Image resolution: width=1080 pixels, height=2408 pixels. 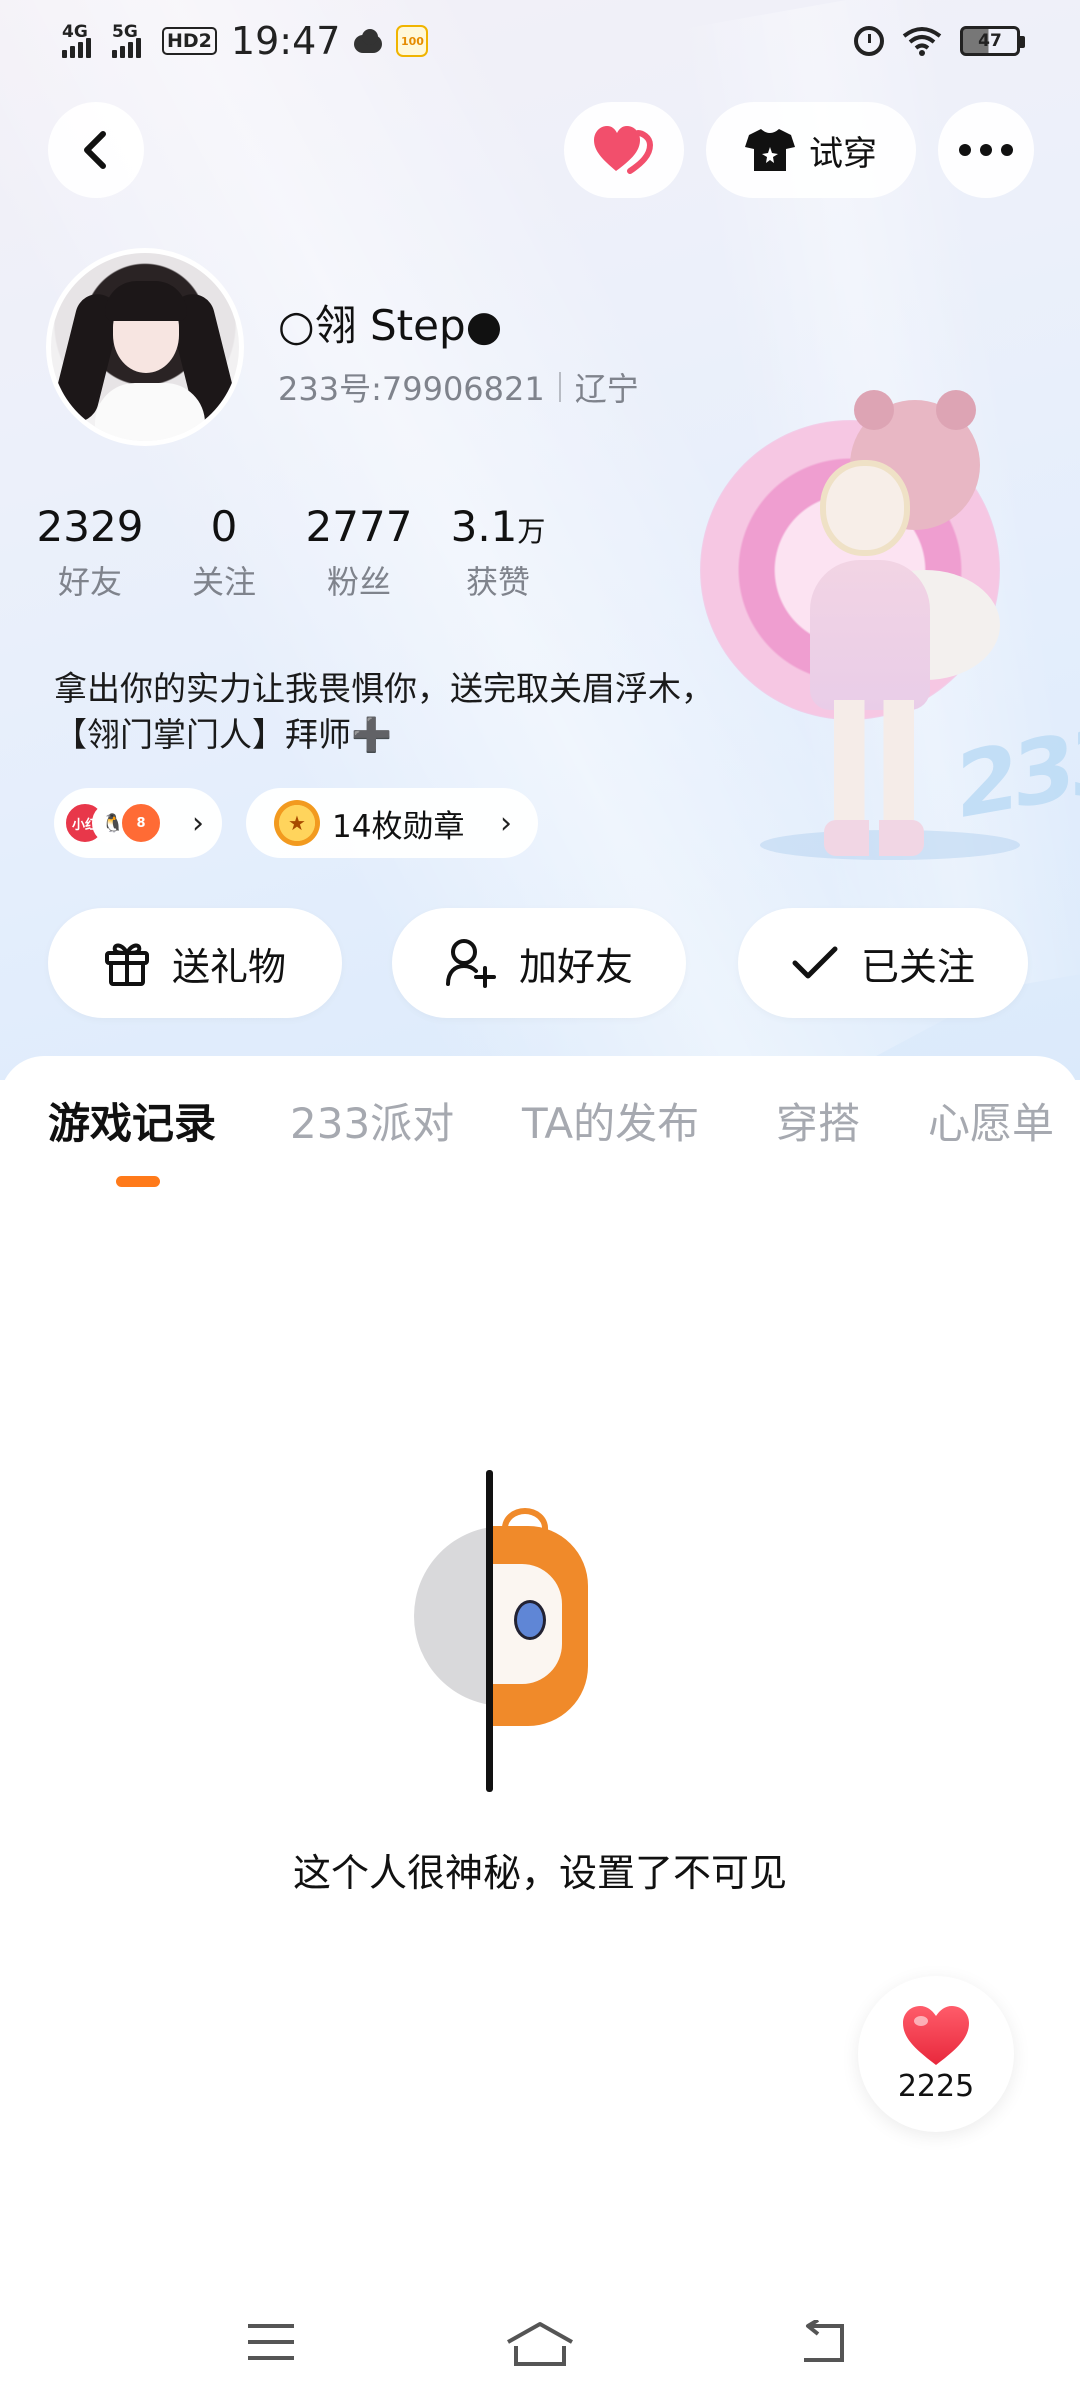 I want to click on user-id: 233号:79906821, so click(x=411, y=387).